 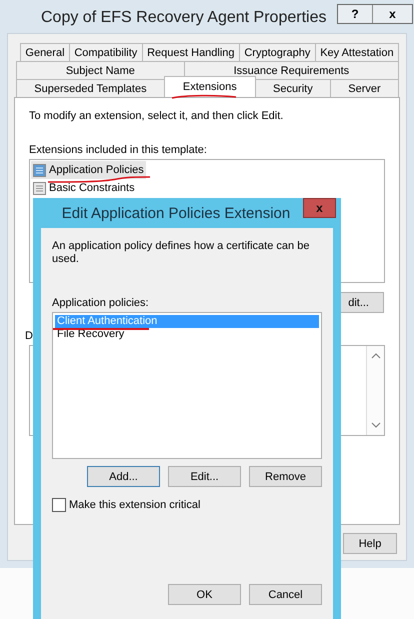 What do you see at coordinates (100, 70) in the screenshot?
I see `tab: Subject Name` at bounding box center [100, 70].